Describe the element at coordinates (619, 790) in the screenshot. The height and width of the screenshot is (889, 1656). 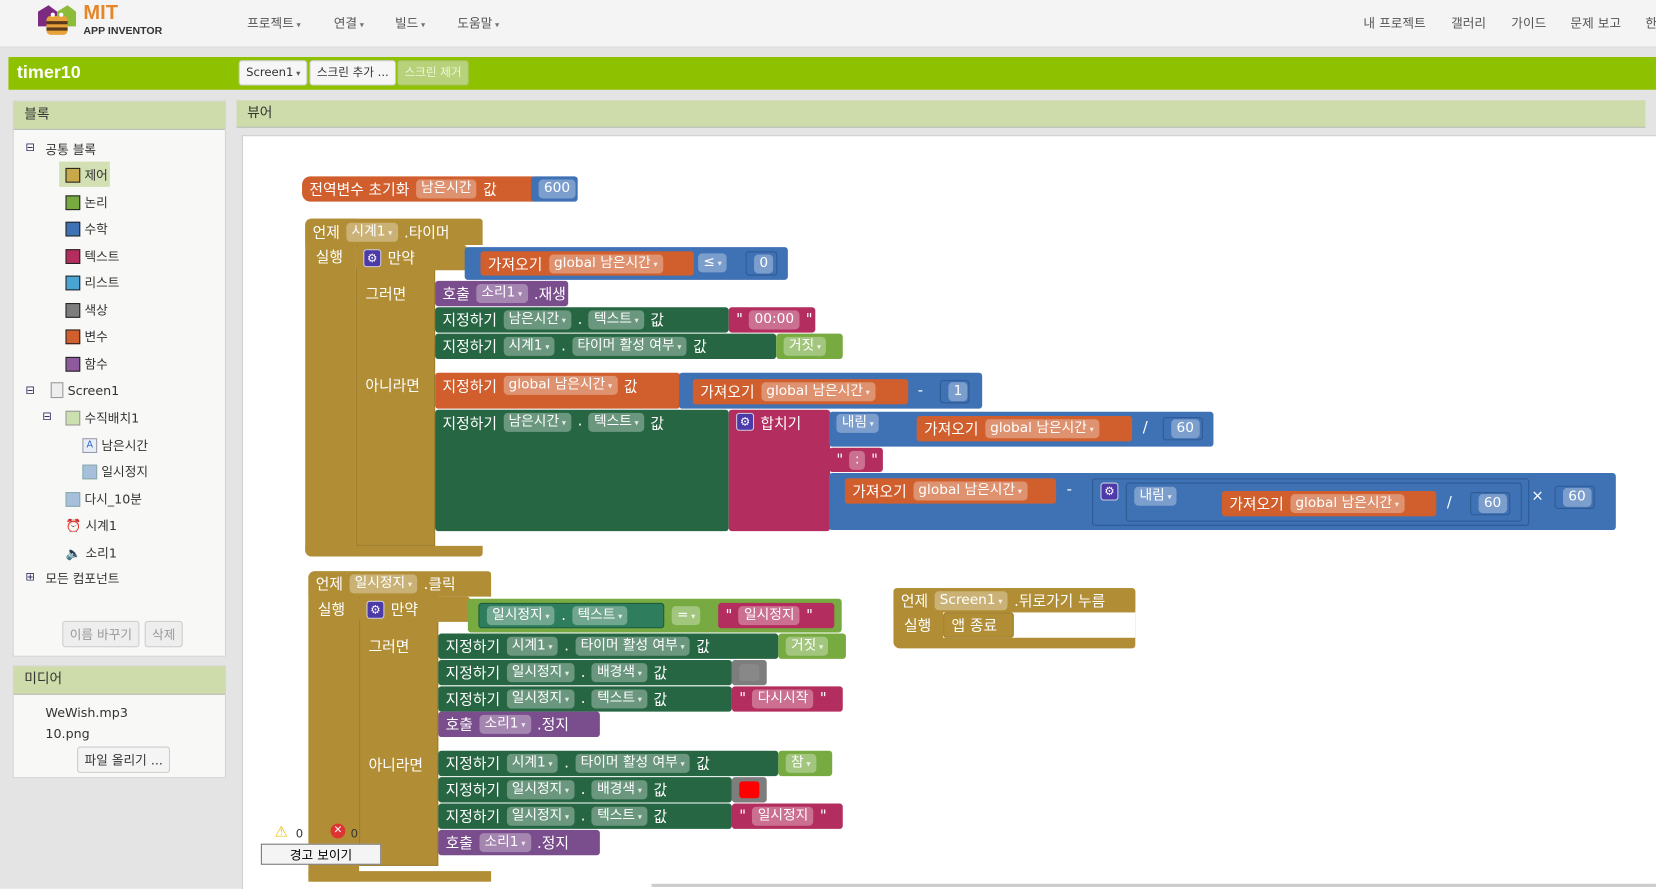
I see `property-dropdown: 배경색` at that location.